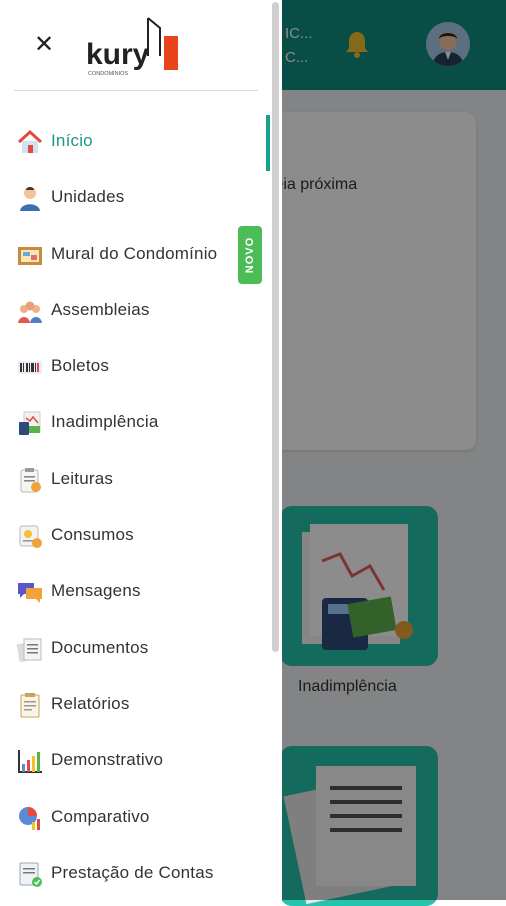  I want to click on menu-label: Mural do Condomínio, so click(134, 253).